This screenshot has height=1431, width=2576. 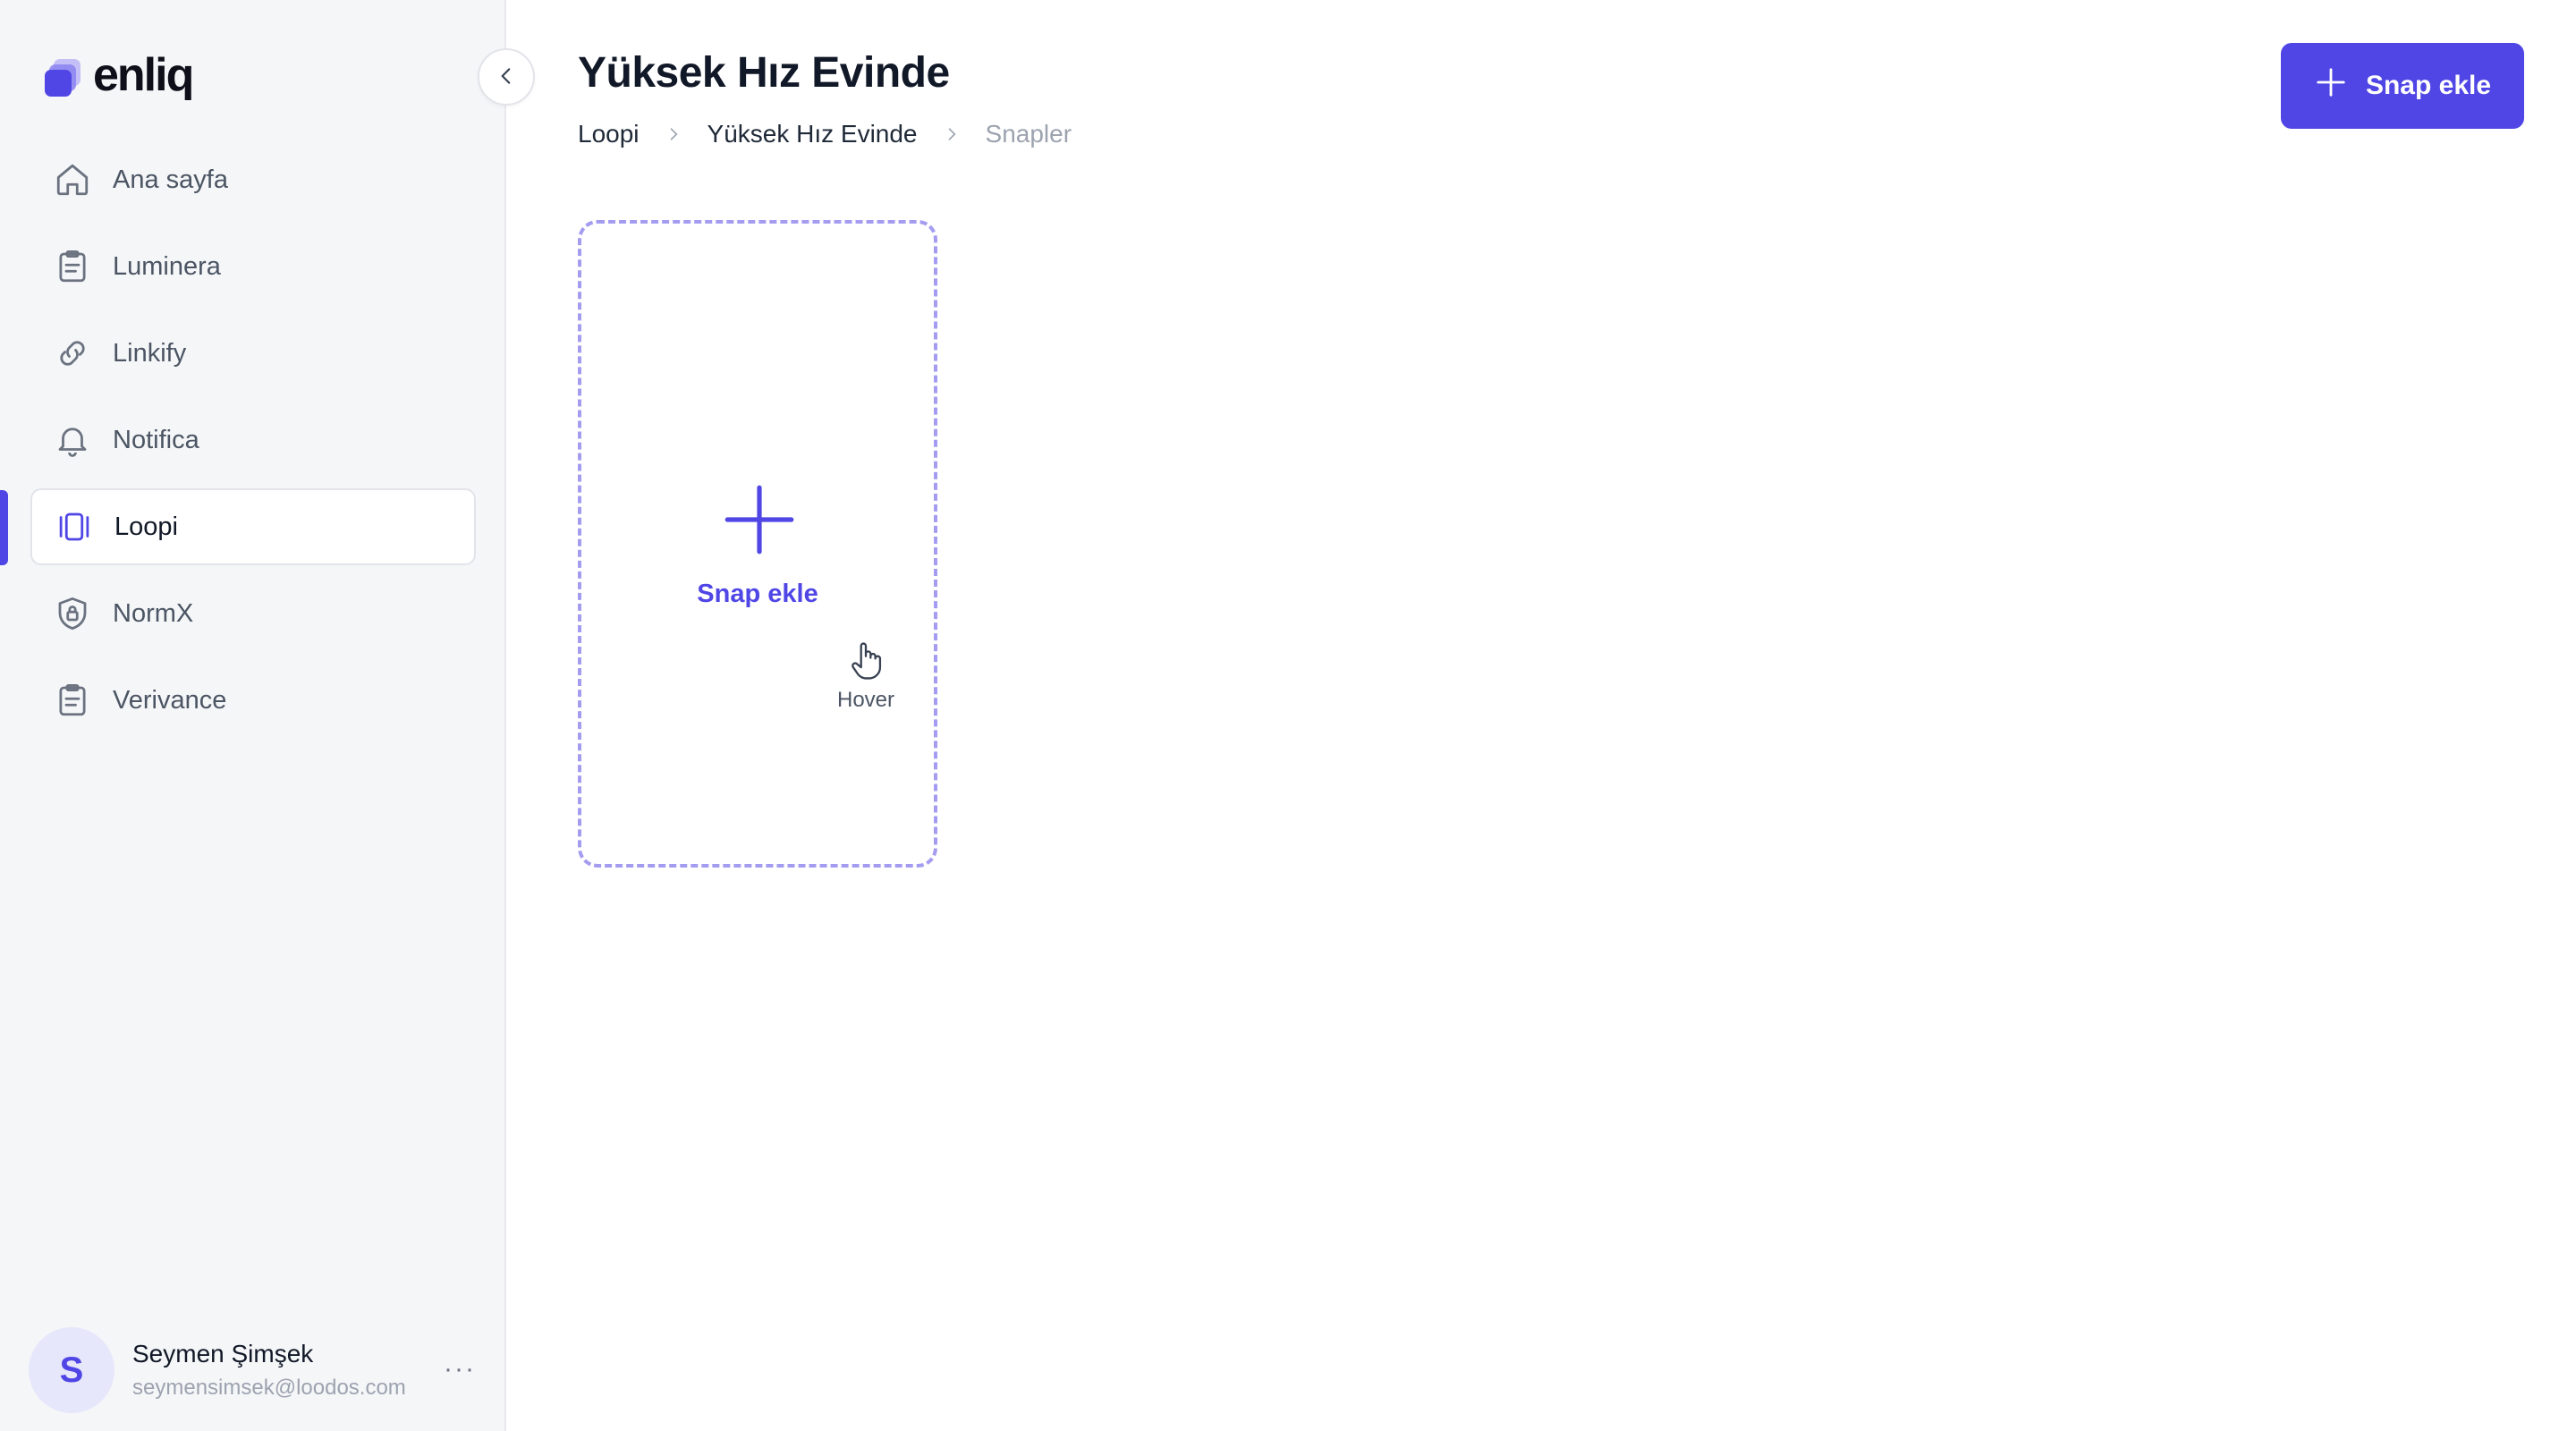 What do you see at coordinates (72, 180) in the screenshot?
I see `home-icon` at bounding box center [72, 180].